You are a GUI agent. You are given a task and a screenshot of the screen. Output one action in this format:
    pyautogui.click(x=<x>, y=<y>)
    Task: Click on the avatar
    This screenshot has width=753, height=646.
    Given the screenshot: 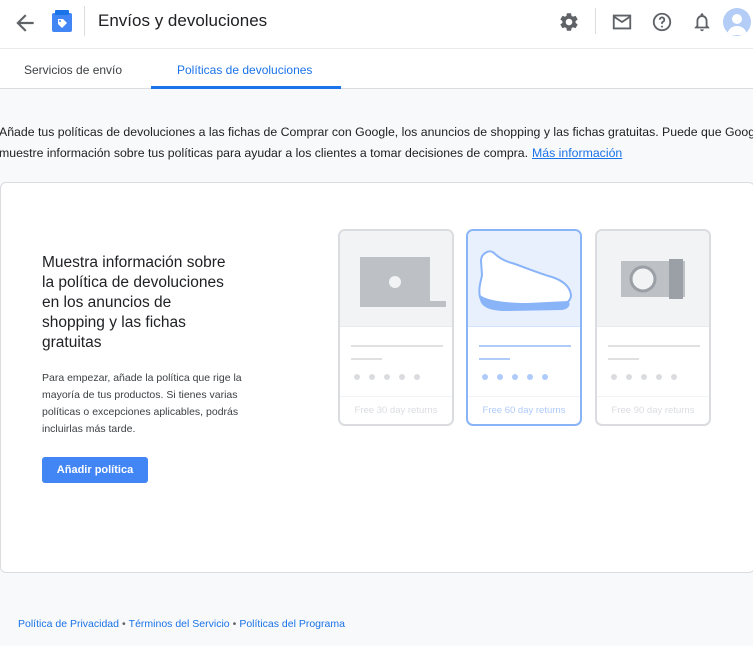 What is the action you would take?
    pyautogui.click(x=737, y=22)
    